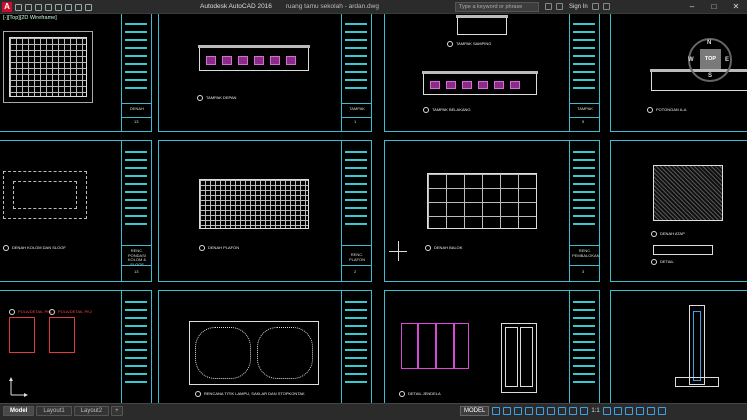  I want to click on annotation-icon, so click(573, 411).